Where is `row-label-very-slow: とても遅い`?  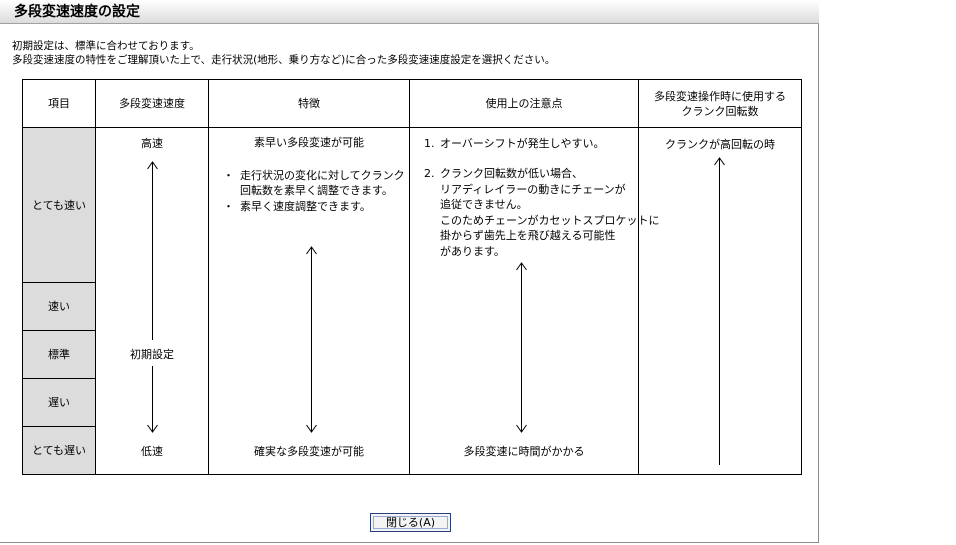
row-label-very-slow: とても遅い is located at coordinates (59, 450).